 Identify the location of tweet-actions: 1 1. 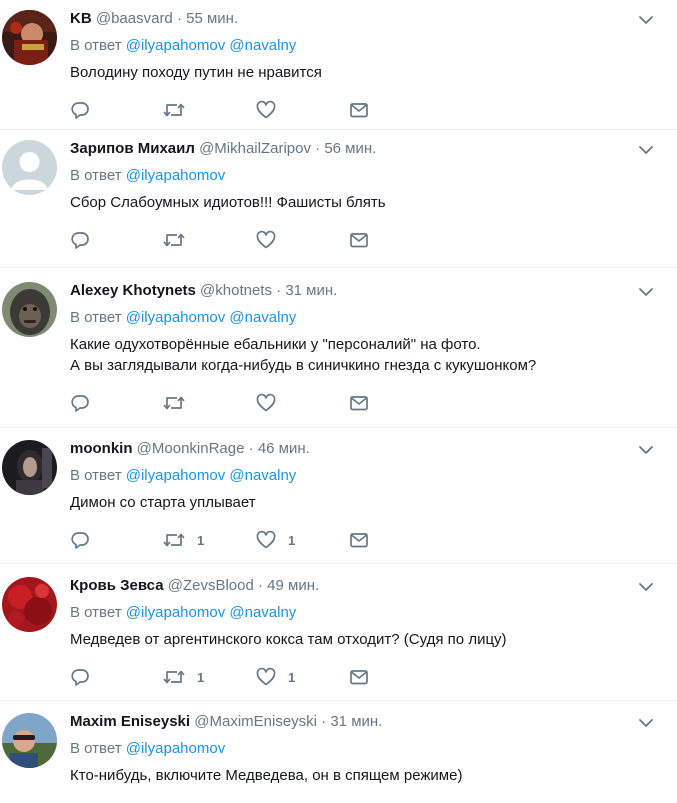
(363, 540).